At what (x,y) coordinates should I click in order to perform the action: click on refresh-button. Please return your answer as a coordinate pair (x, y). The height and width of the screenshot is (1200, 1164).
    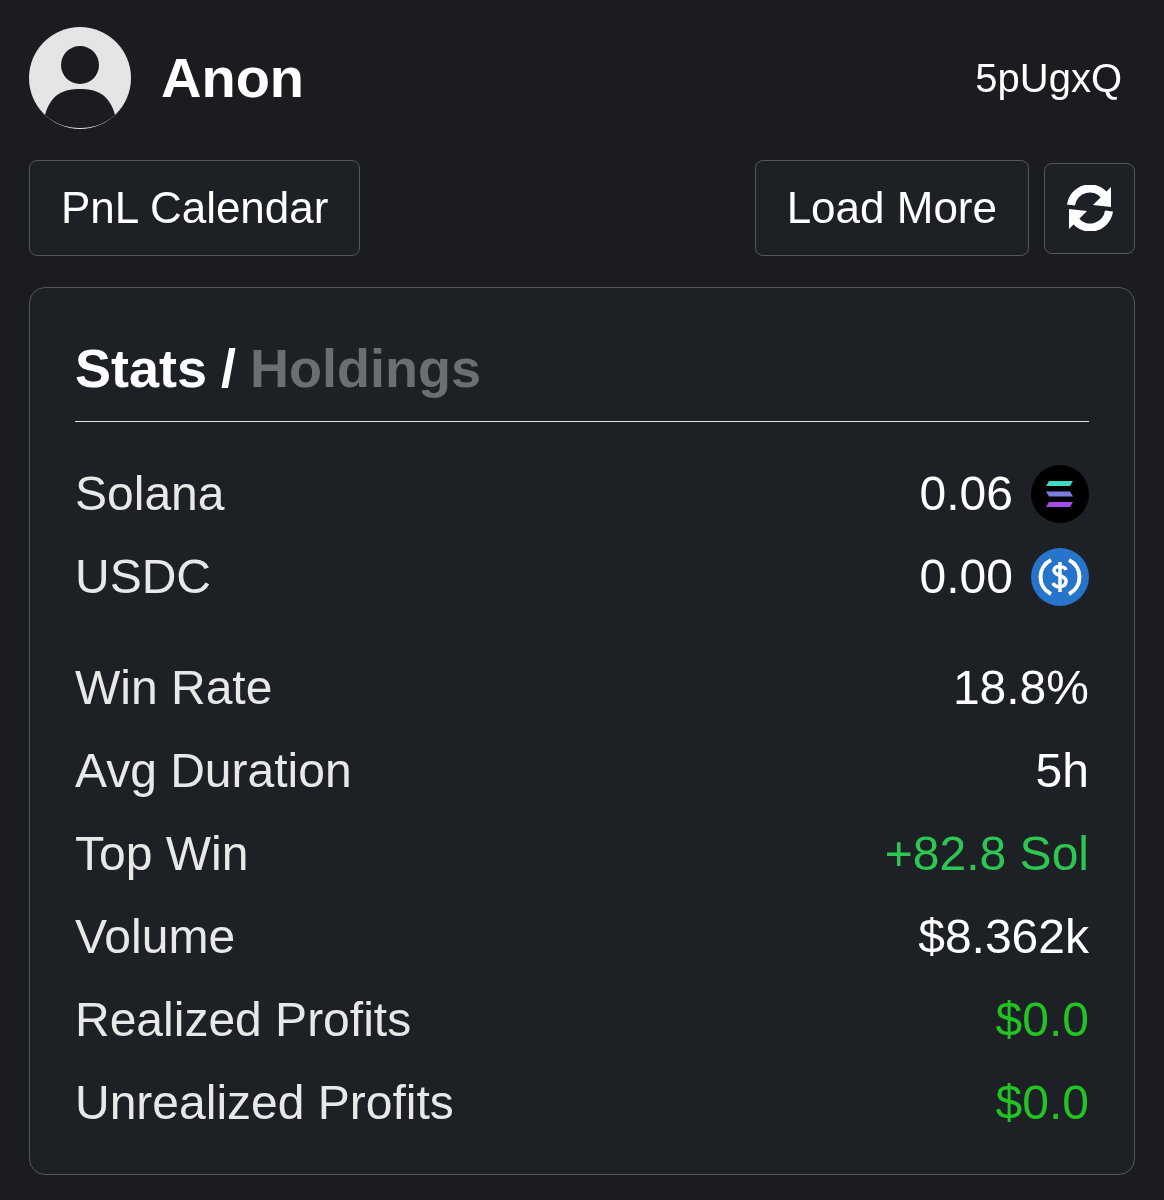
    Looking at the image, I should click on (1089, 208).